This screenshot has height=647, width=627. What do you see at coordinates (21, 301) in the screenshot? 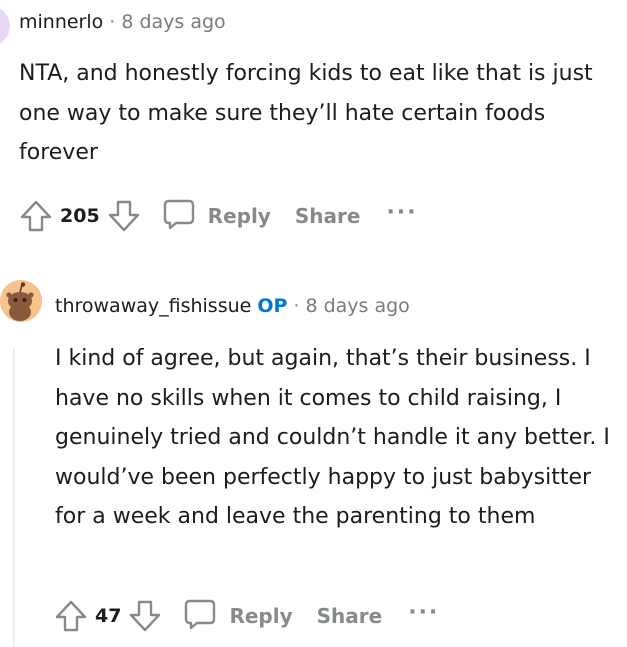
I see `snoo-avatar-icon` at bounding box center [21, 301].